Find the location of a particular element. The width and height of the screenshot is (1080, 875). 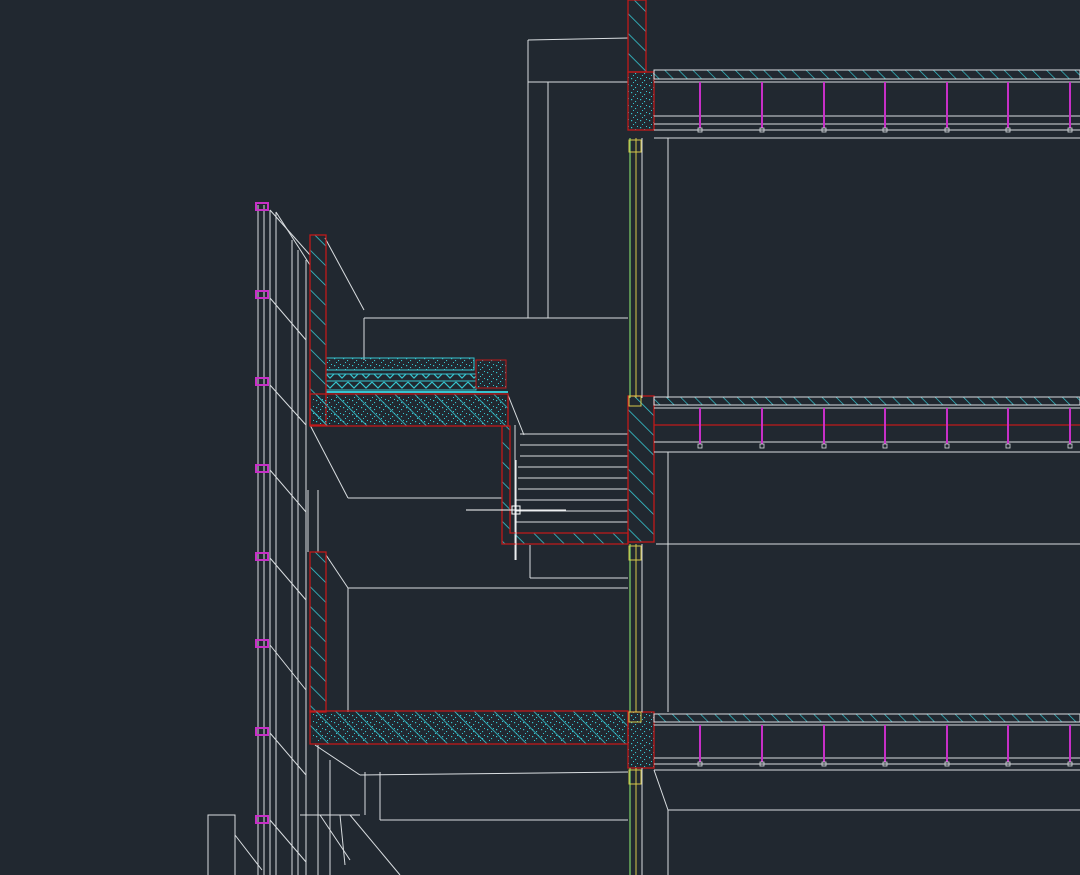

upper-balcony-slab is located at coordinates (409, 410).